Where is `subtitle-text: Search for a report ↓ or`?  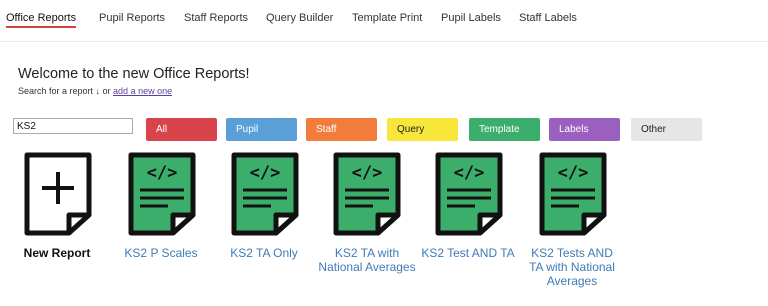
subtitle-text: Search for a report ↓ or is located at coordinates (66, 91).